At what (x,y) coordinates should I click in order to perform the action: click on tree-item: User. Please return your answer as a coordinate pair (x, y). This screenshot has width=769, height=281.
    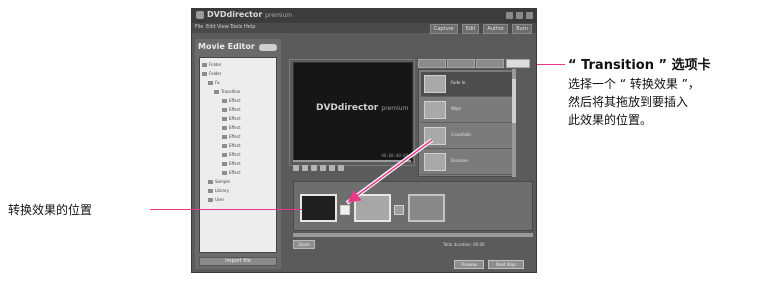
    Looking at the image, I should click on (216, 200).